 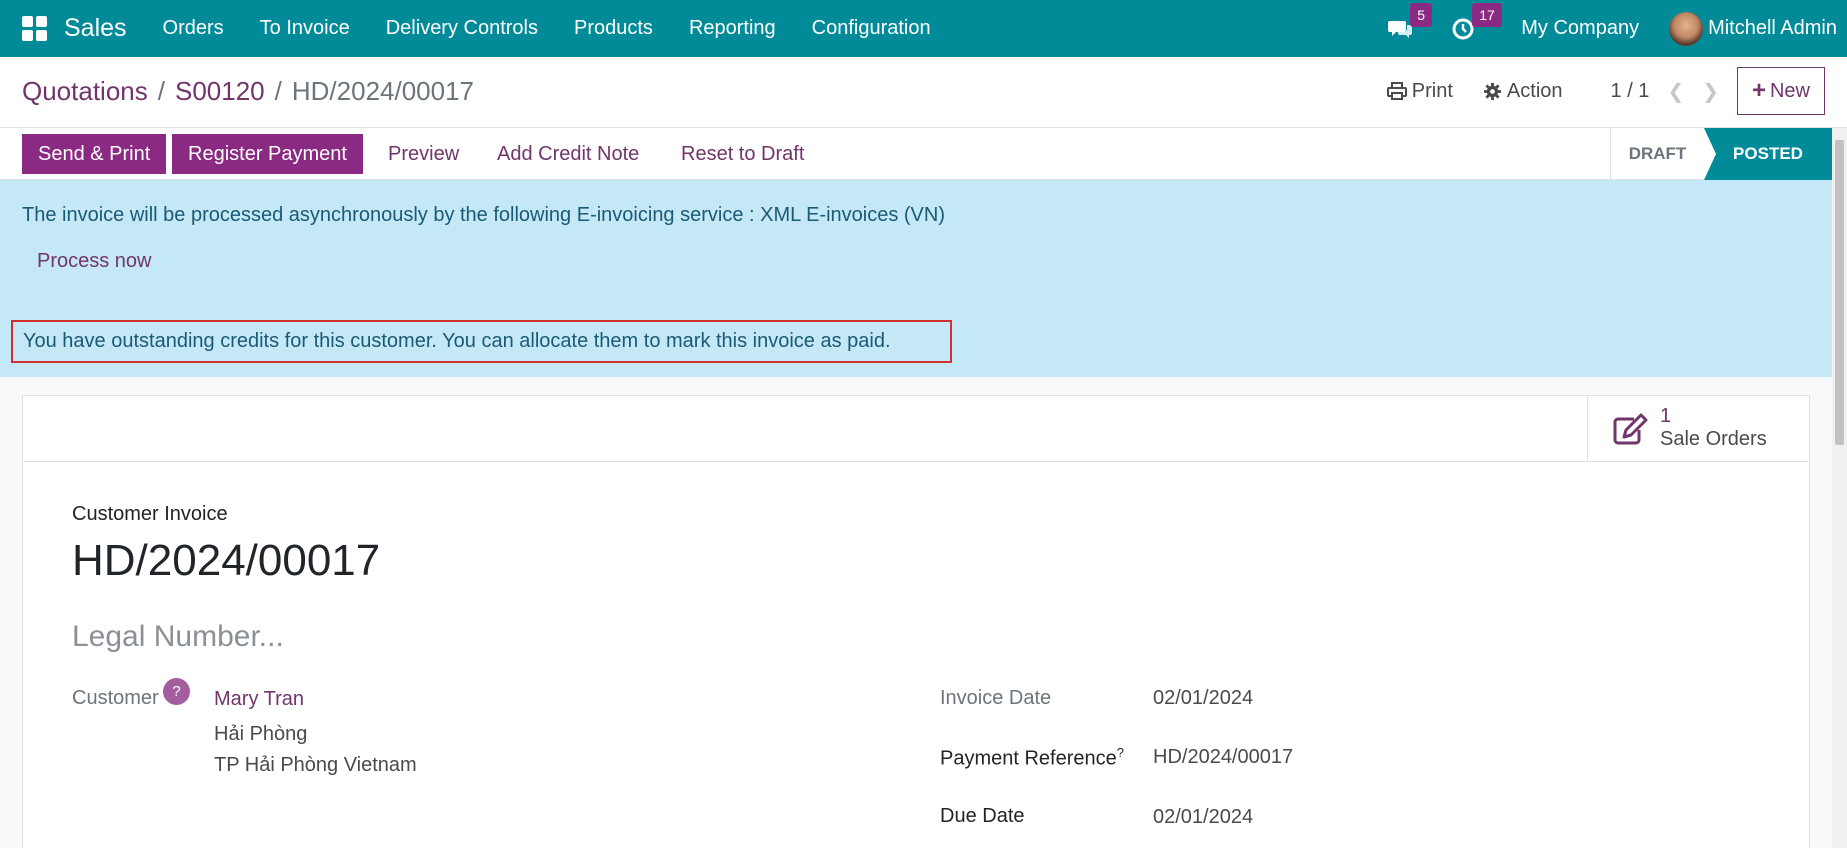 I want to click on new-button: + New, so click(x=1780, y=91).